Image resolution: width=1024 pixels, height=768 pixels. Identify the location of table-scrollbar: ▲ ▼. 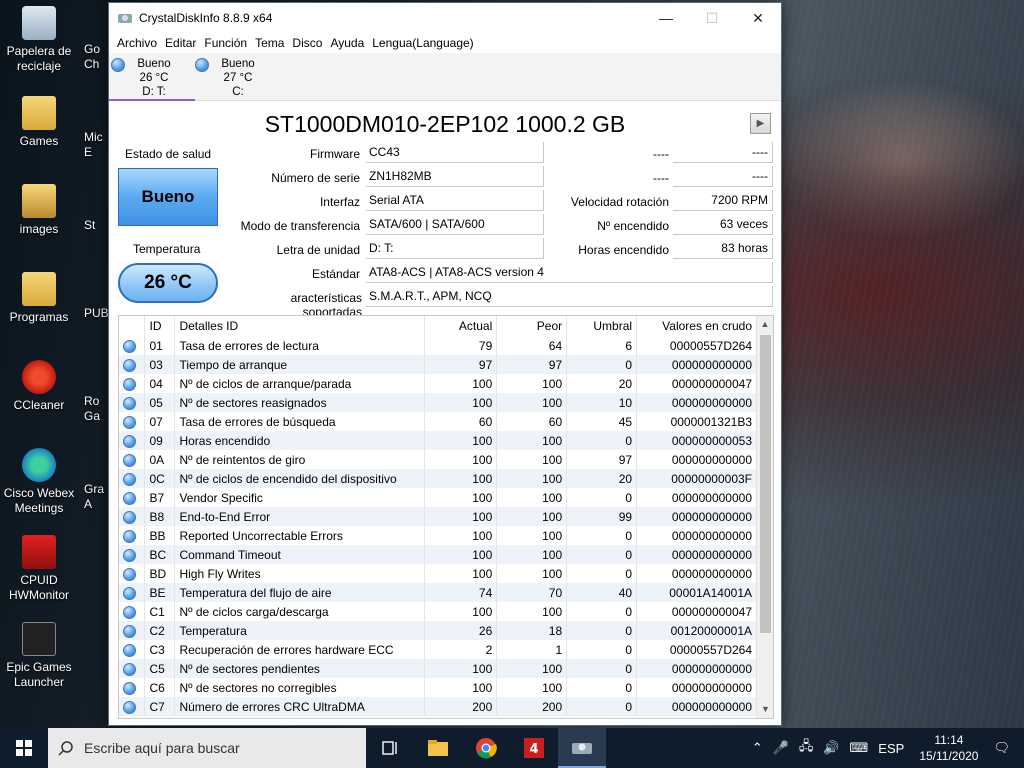
(764, 517).